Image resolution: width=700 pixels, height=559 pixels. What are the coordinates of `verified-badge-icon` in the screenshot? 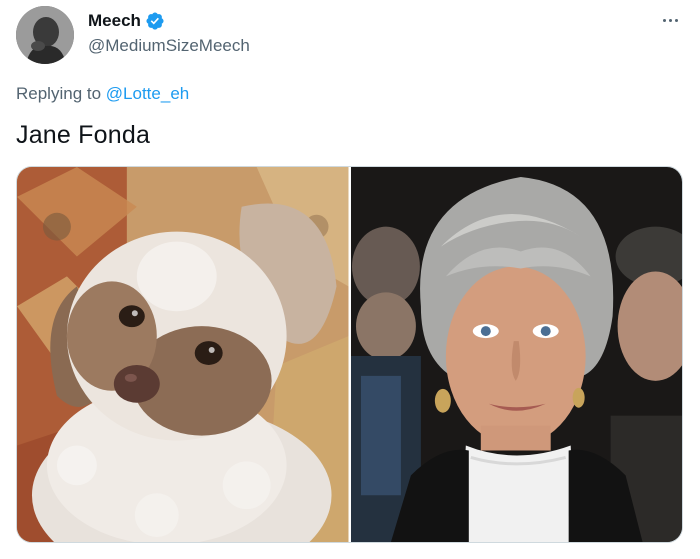 It's located at (155, 21).